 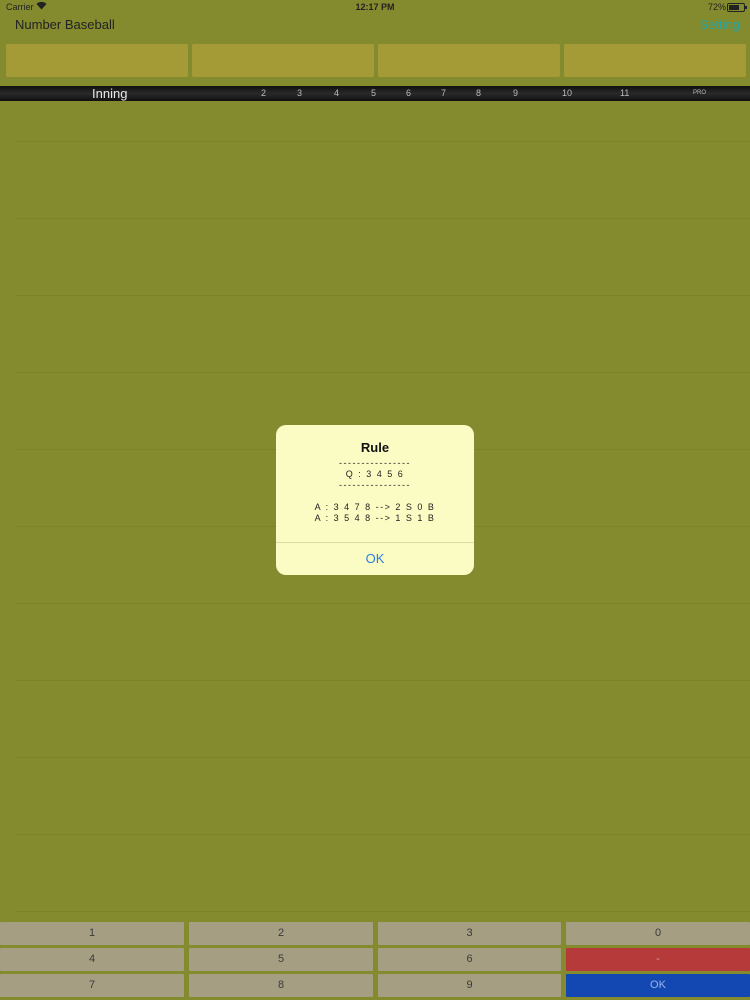 I want to click on key-6: 6, so click(x=469, y=959).